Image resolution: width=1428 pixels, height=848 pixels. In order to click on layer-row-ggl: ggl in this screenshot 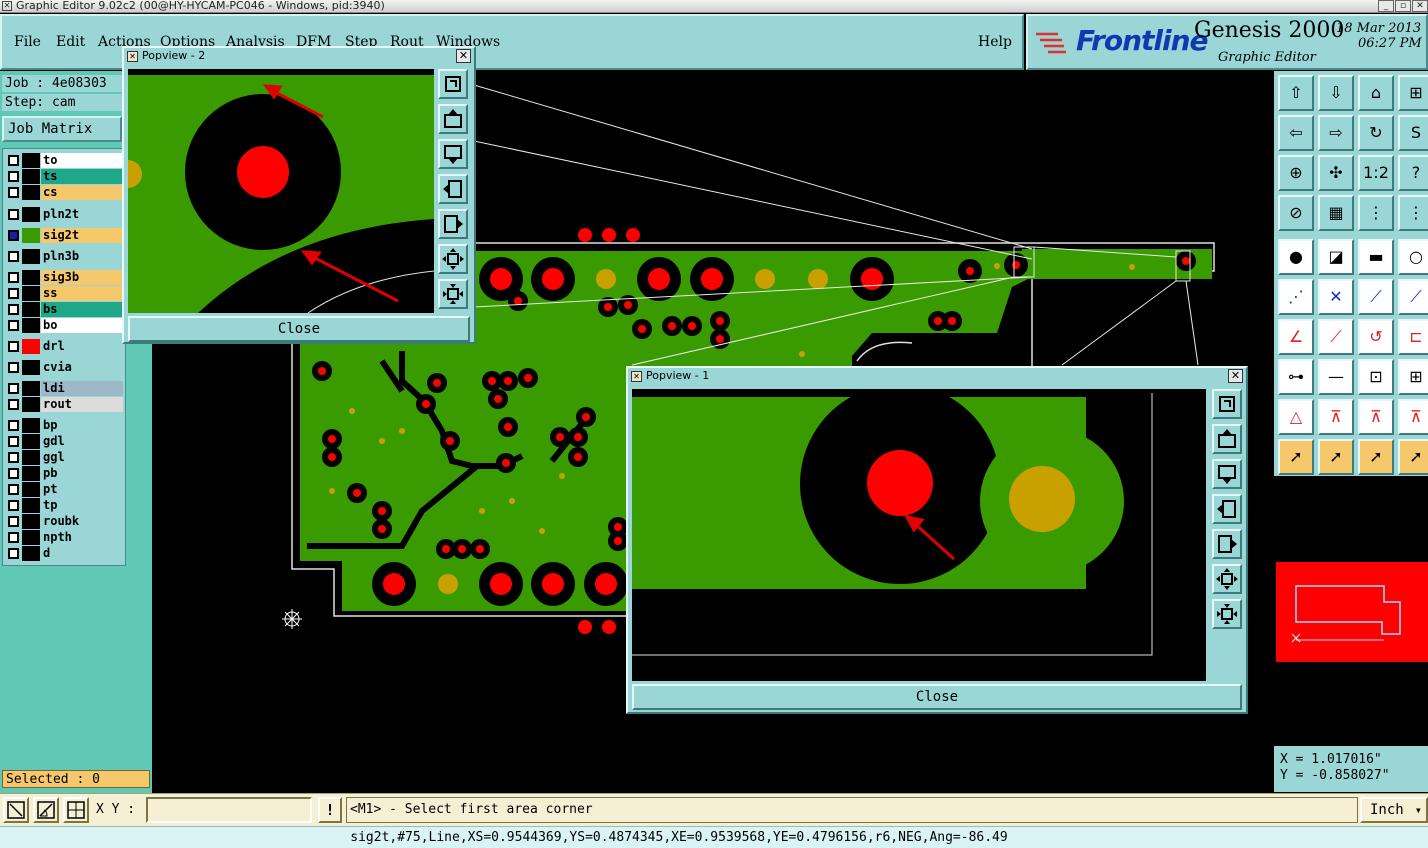, I will do `click(65, 457)`.